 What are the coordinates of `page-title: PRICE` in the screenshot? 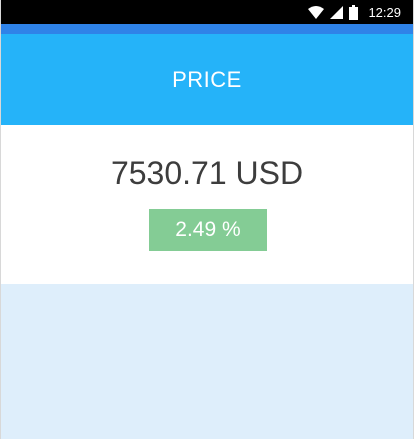 It's located at (207, 79).